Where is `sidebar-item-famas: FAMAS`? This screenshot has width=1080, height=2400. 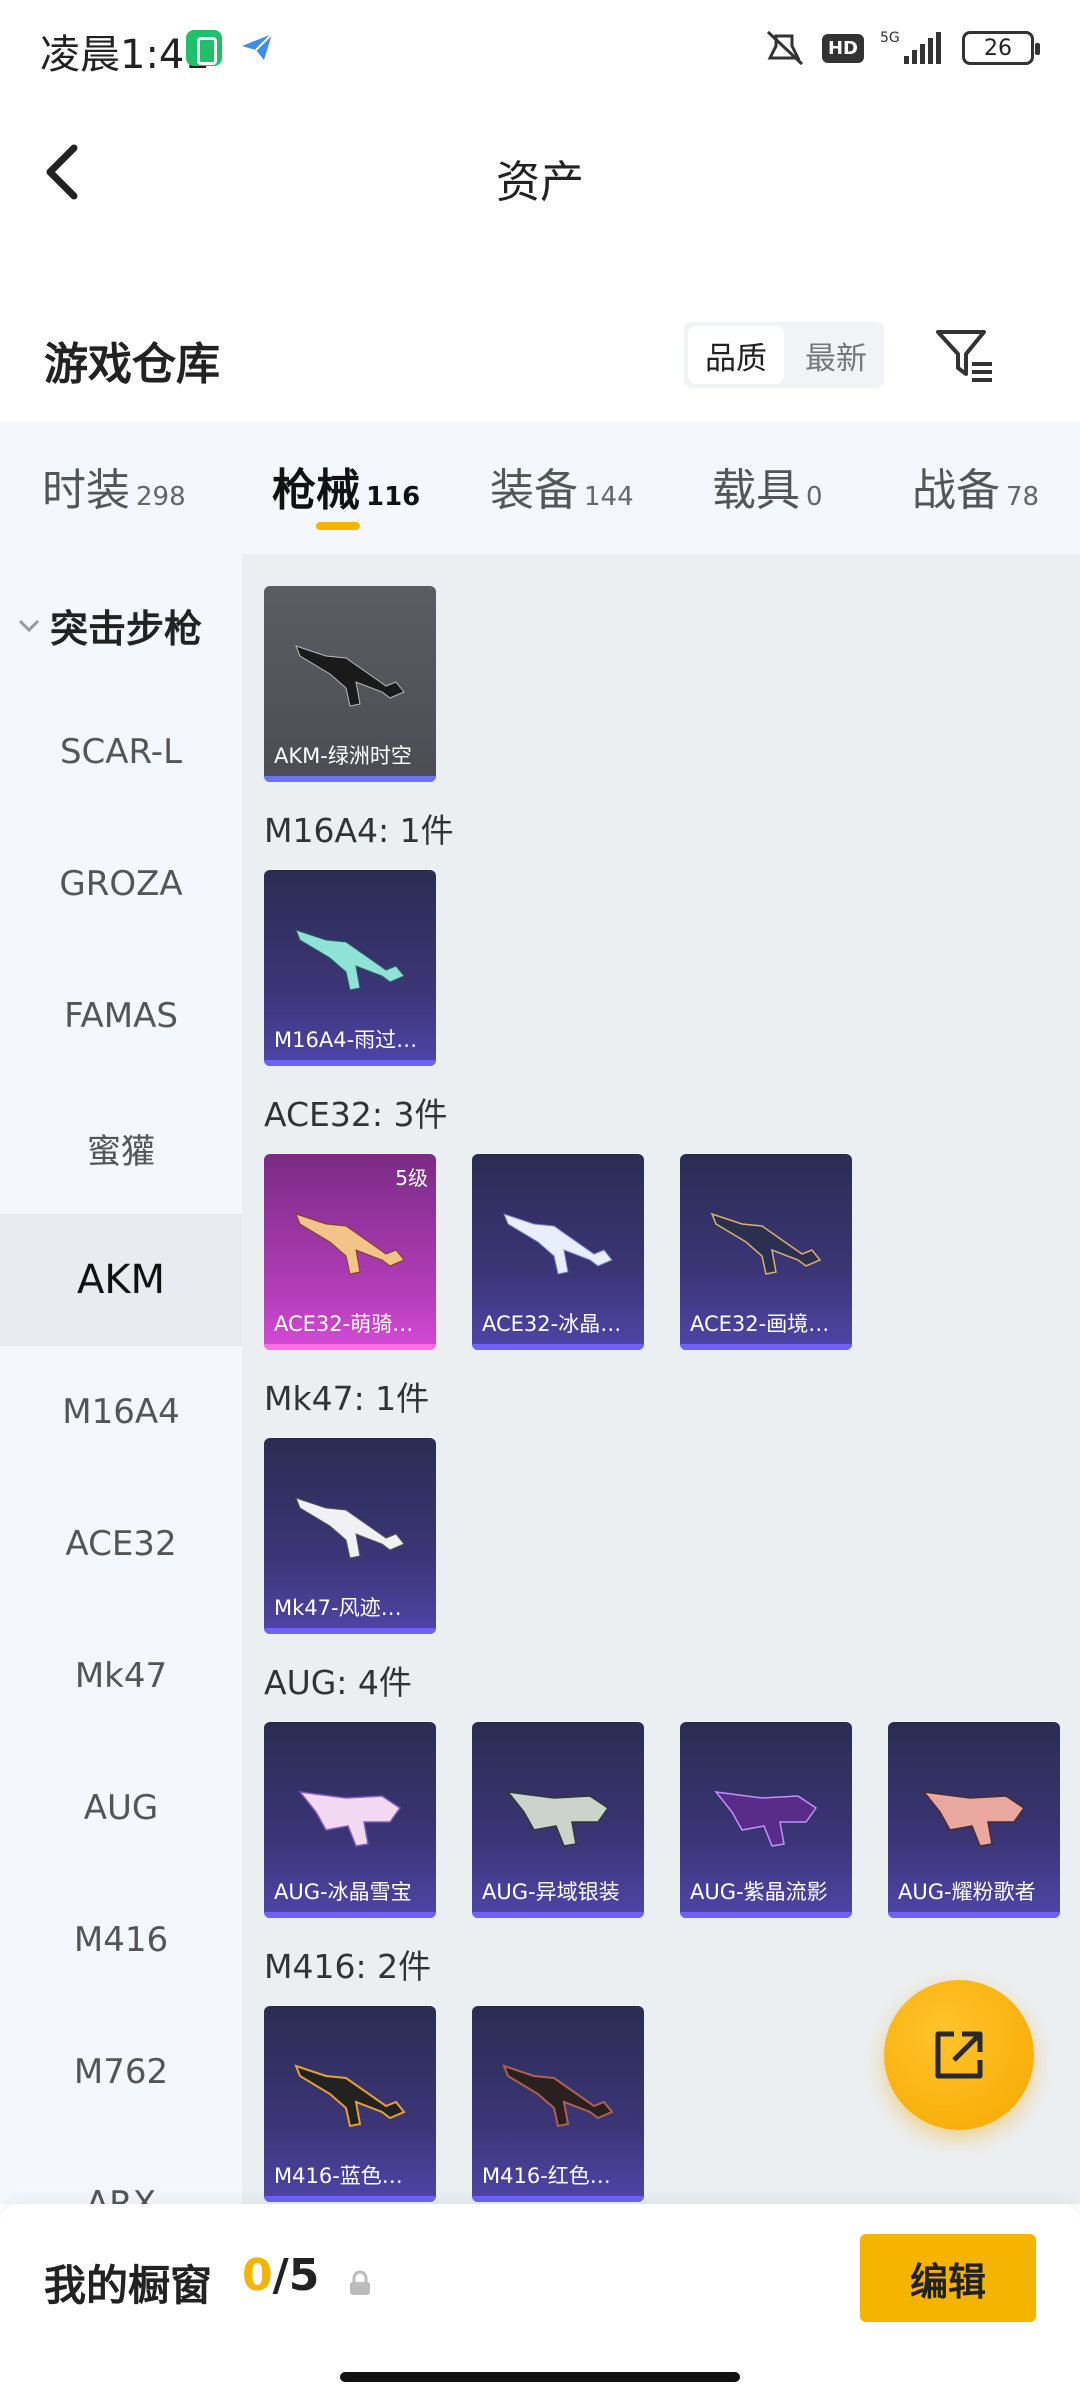 sidebar-item-famas: FAMAS is located at coordinates (121, 1016).